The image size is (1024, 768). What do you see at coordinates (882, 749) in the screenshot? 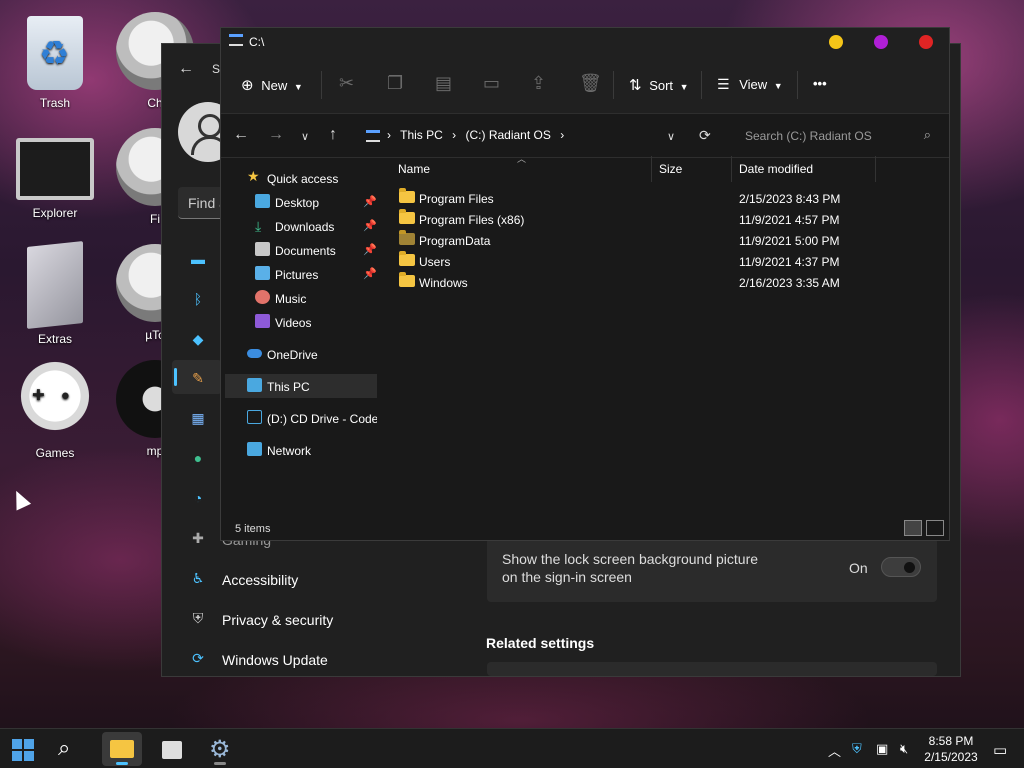
I see `network-icon: ▣` at bounding box center [882, 749].